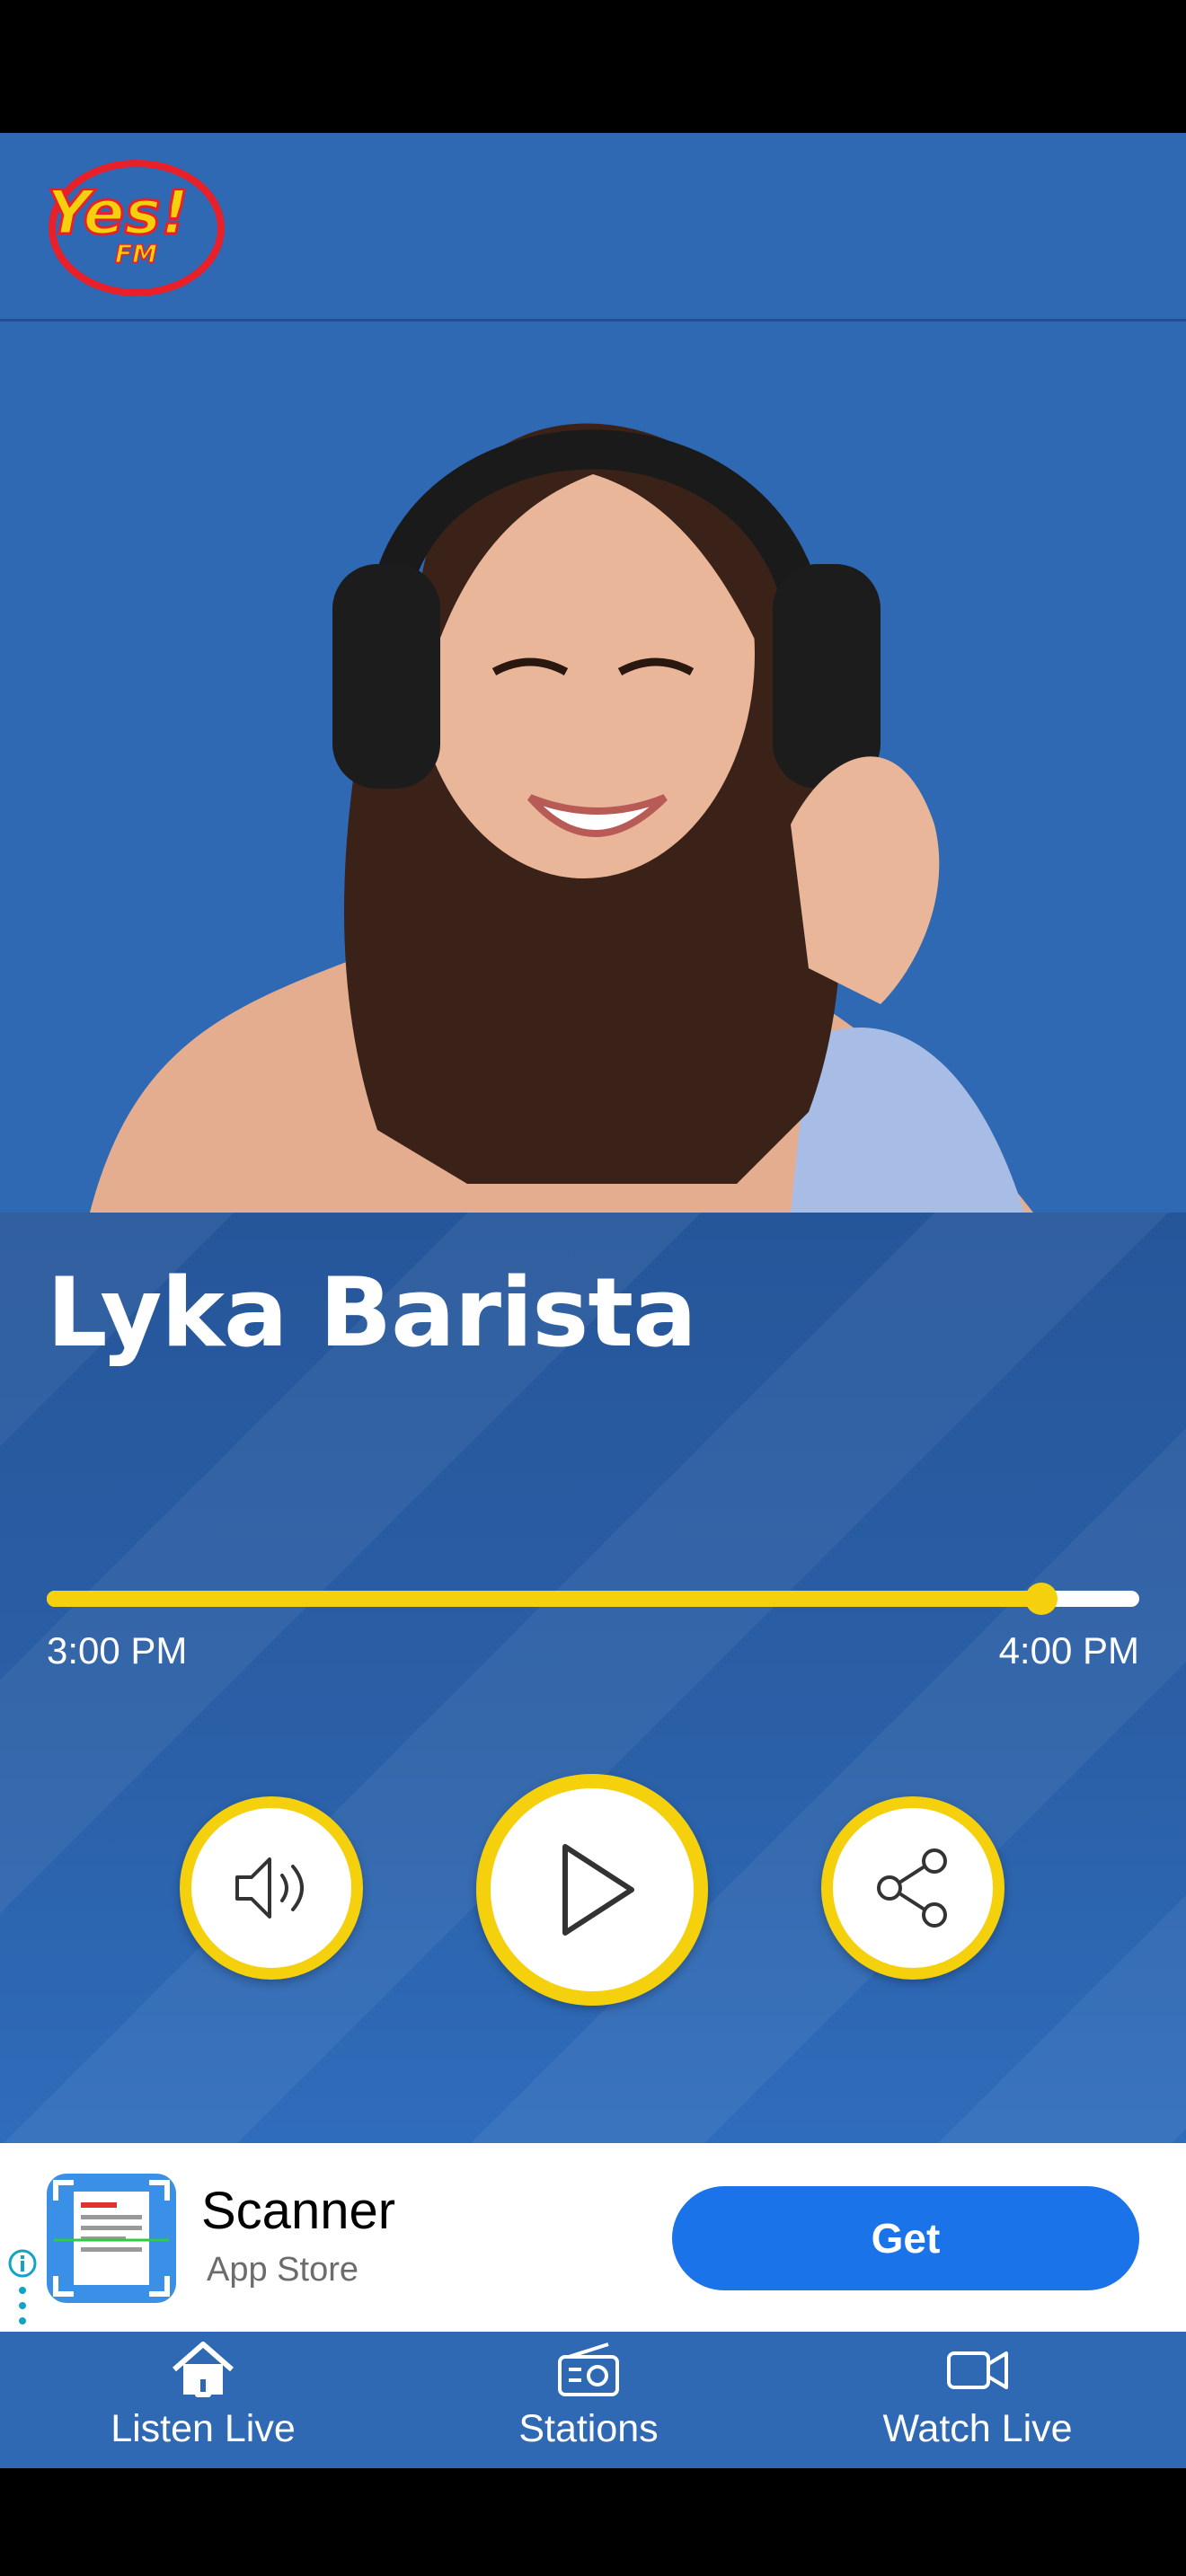  Describe the element at coordinates (134, 226) in the screenshot. I see `yes-fm-logo: Yes! FM` at that location.